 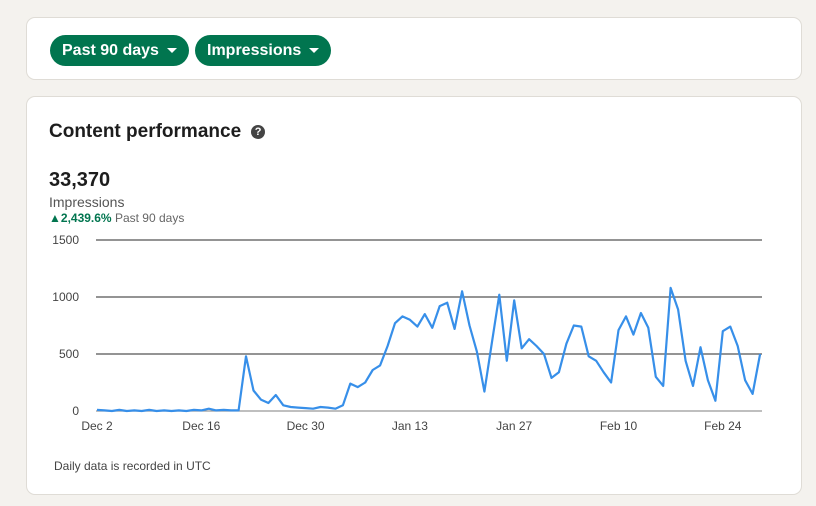 What do you see at coordinates (514, 426) in the screenshot?
I see `x-tick-label: Jan 27` at bounding box center [514, 426].